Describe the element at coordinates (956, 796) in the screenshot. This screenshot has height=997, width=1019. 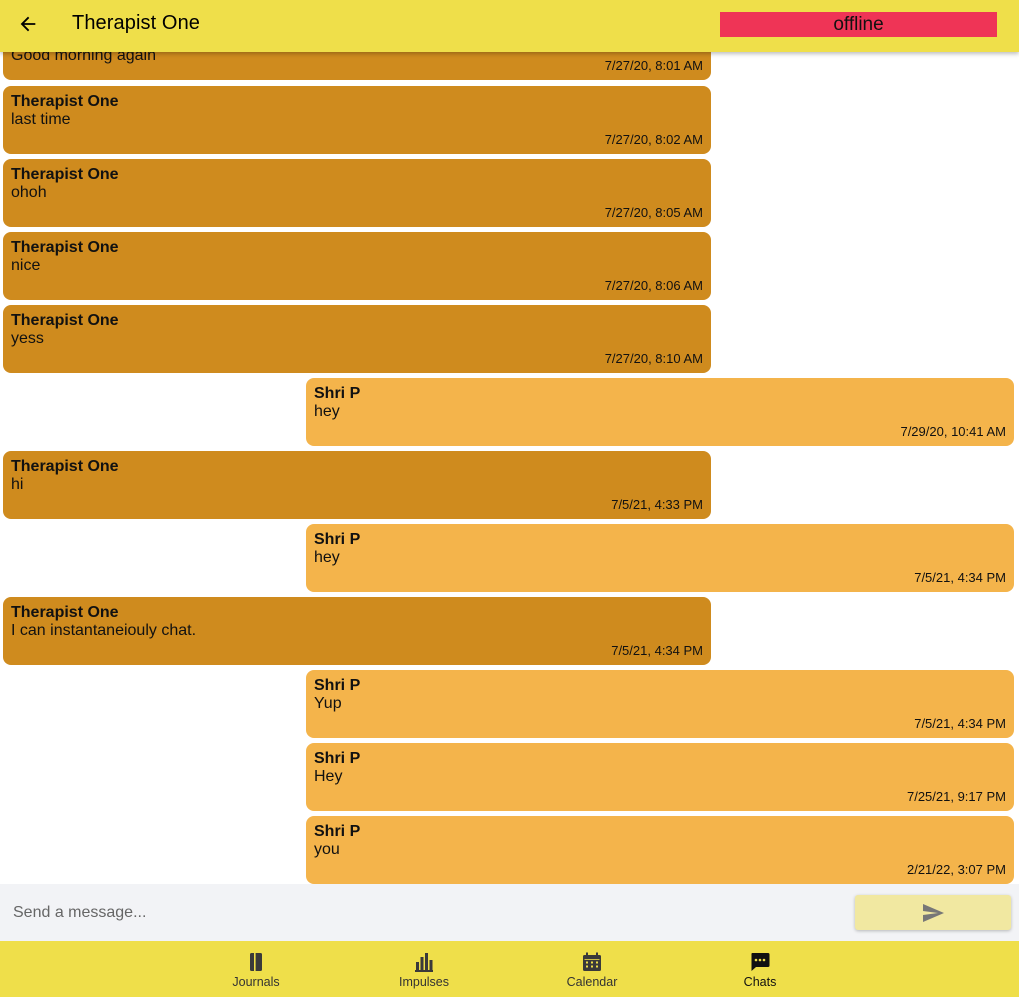
I see `message-timestamp: 7/25/21, 9:17 PM` at that location.